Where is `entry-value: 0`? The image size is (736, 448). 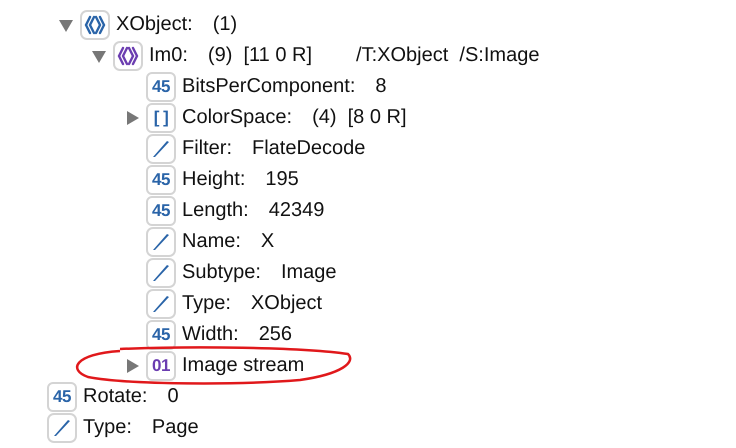 entry-value: 0 is located at coordinates (173, 396).